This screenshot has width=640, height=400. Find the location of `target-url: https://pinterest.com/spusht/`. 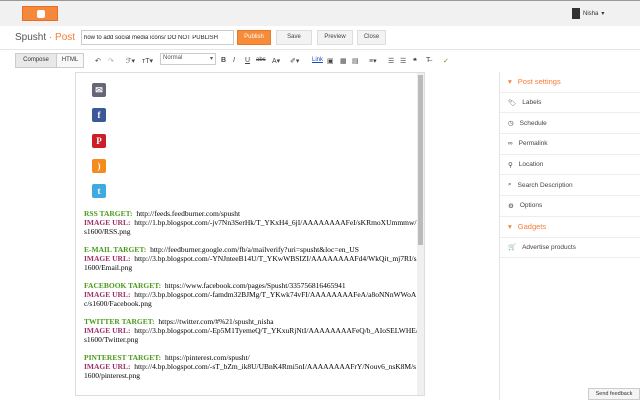

target-url: https://pinterest.com/spusht/ is located at coordinates (207, 357).